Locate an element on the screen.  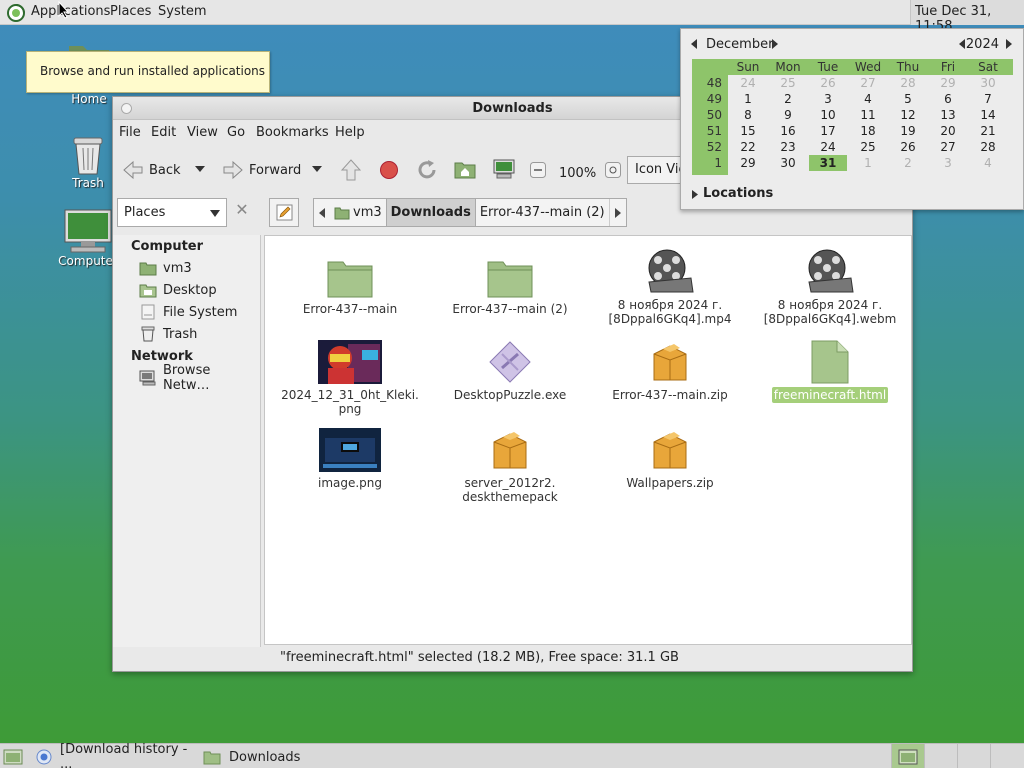
breadcrumb-vm3: vm3 is located at coordinates (358, 212).